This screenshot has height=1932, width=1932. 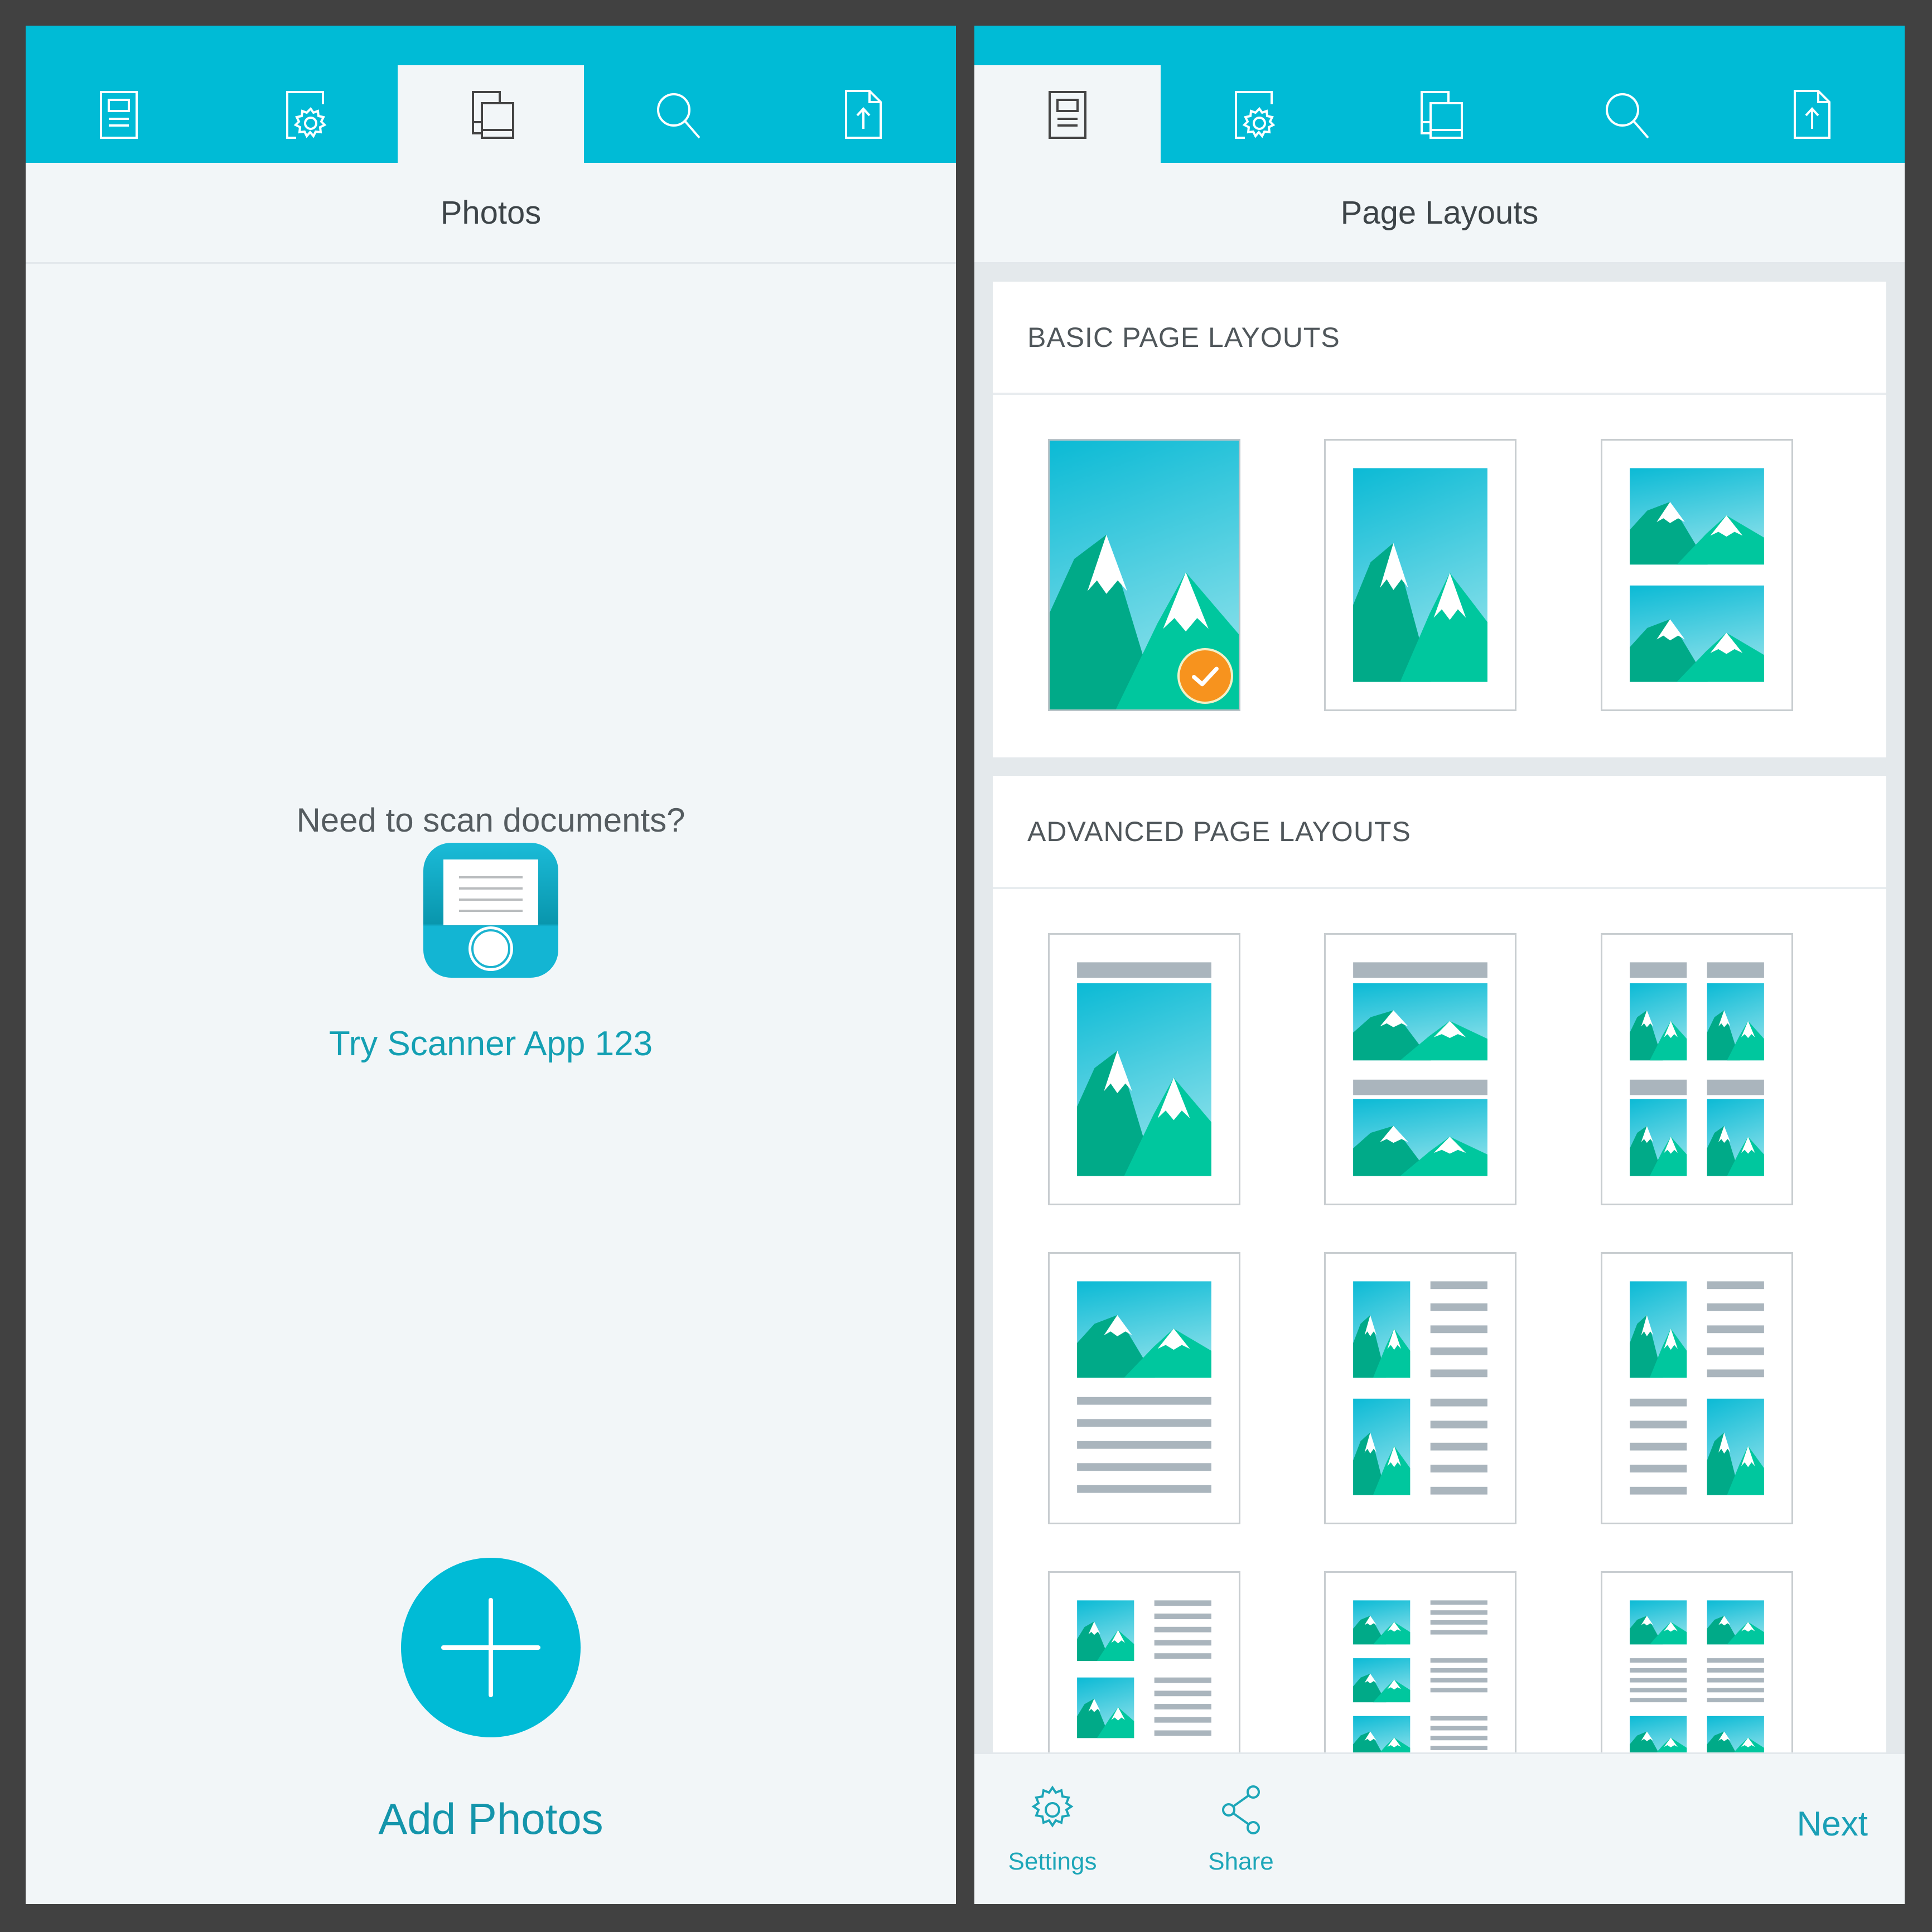 I want to click on plus-icon, so click(x=490, y=1647).